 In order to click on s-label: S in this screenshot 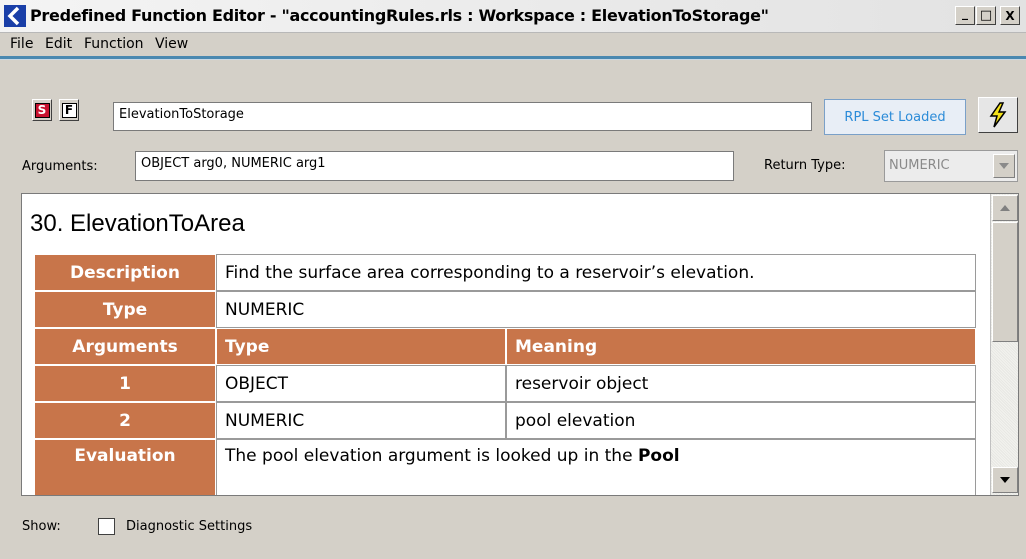, I will do `click(42, 110)`.